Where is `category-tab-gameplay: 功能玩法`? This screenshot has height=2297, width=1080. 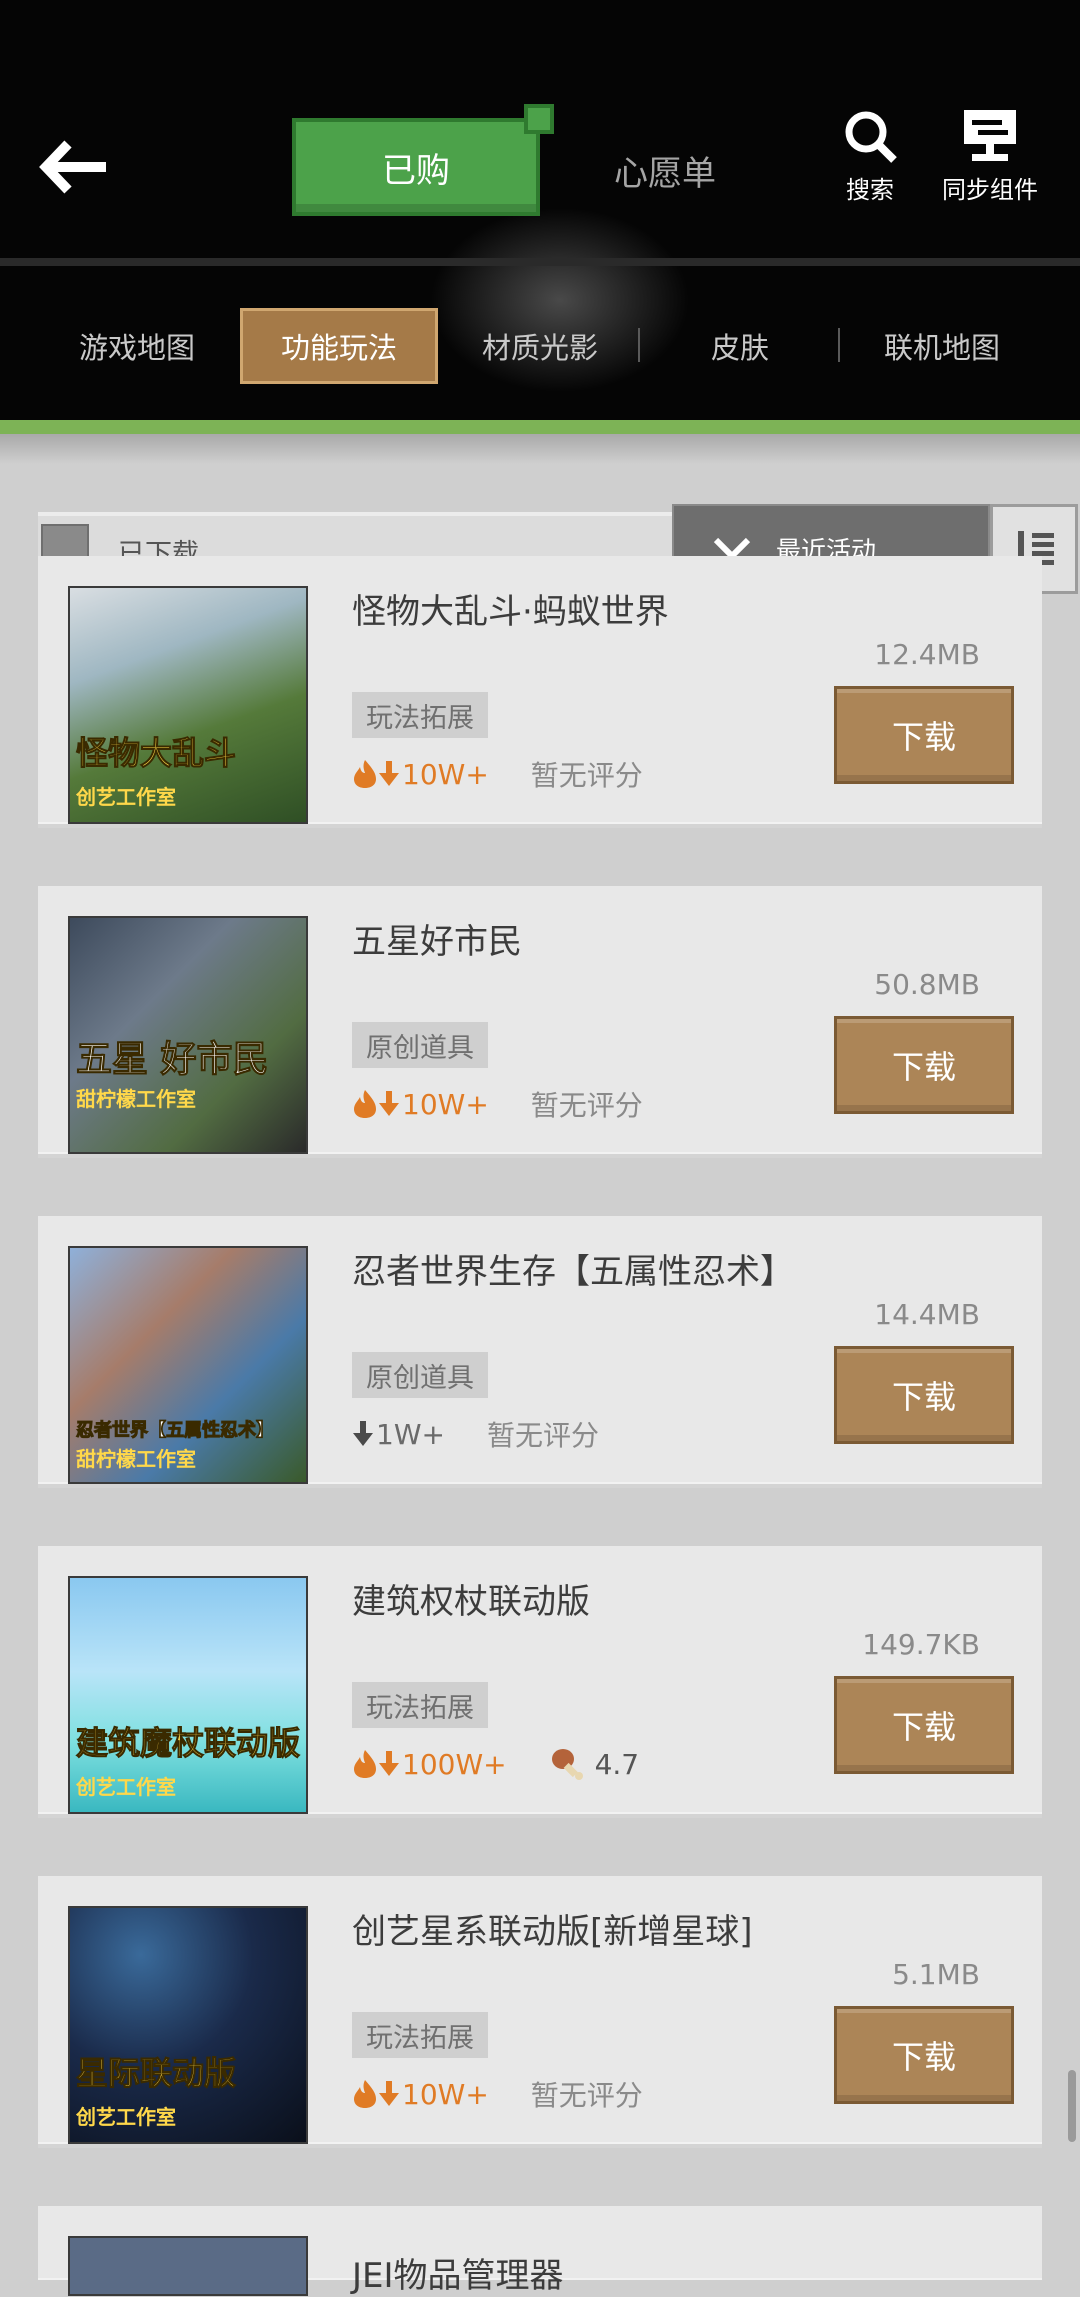
category-tab-gameplay: 功能玩法 is located at coordinates (339, 346).